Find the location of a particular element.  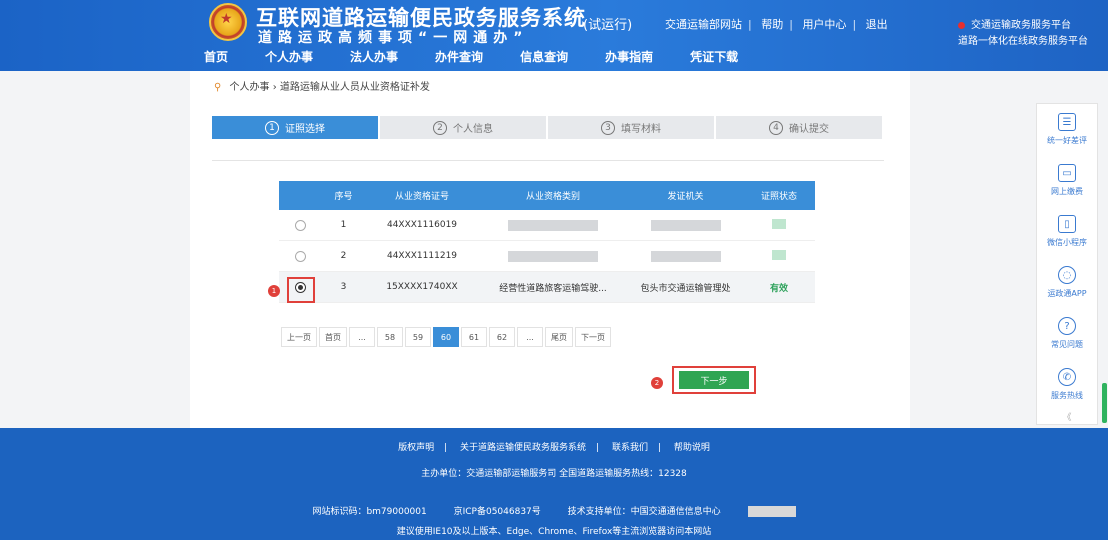

footer-sponsor: 主办单位：交通运输部运输服务司 全国道路运输服务热线：12328 is located at coordinates (554, 474).